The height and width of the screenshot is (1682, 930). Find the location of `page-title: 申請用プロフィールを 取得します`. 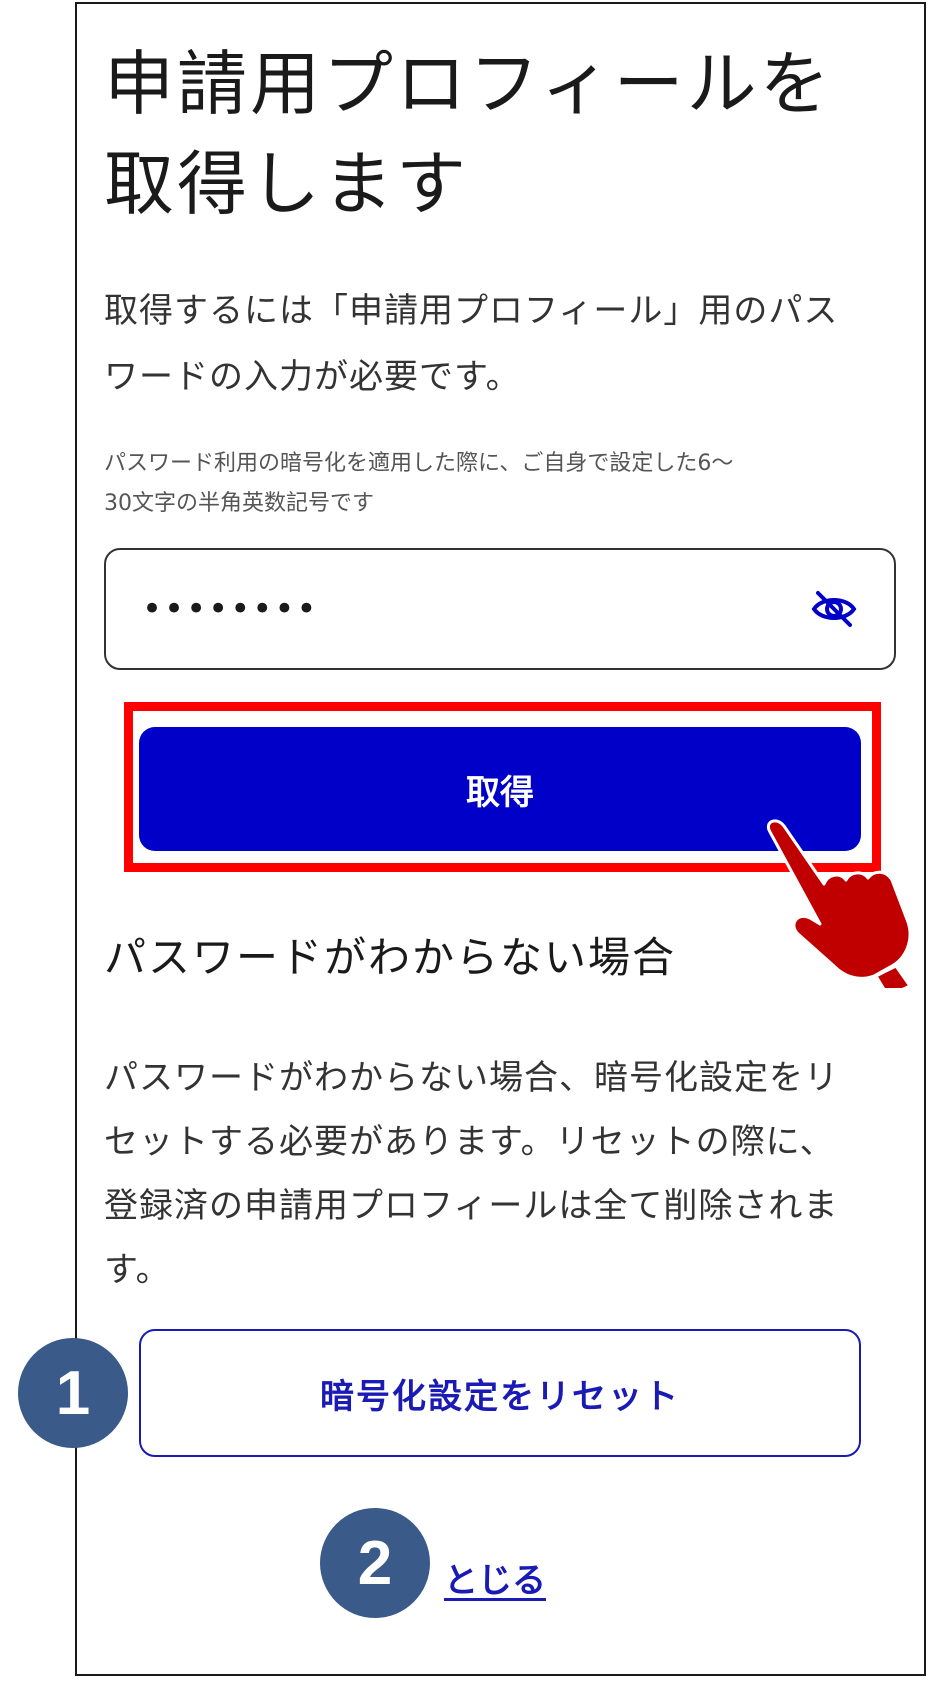

page-title: 申請用プロフィールを 取得します is located at coordinates (484, 134).